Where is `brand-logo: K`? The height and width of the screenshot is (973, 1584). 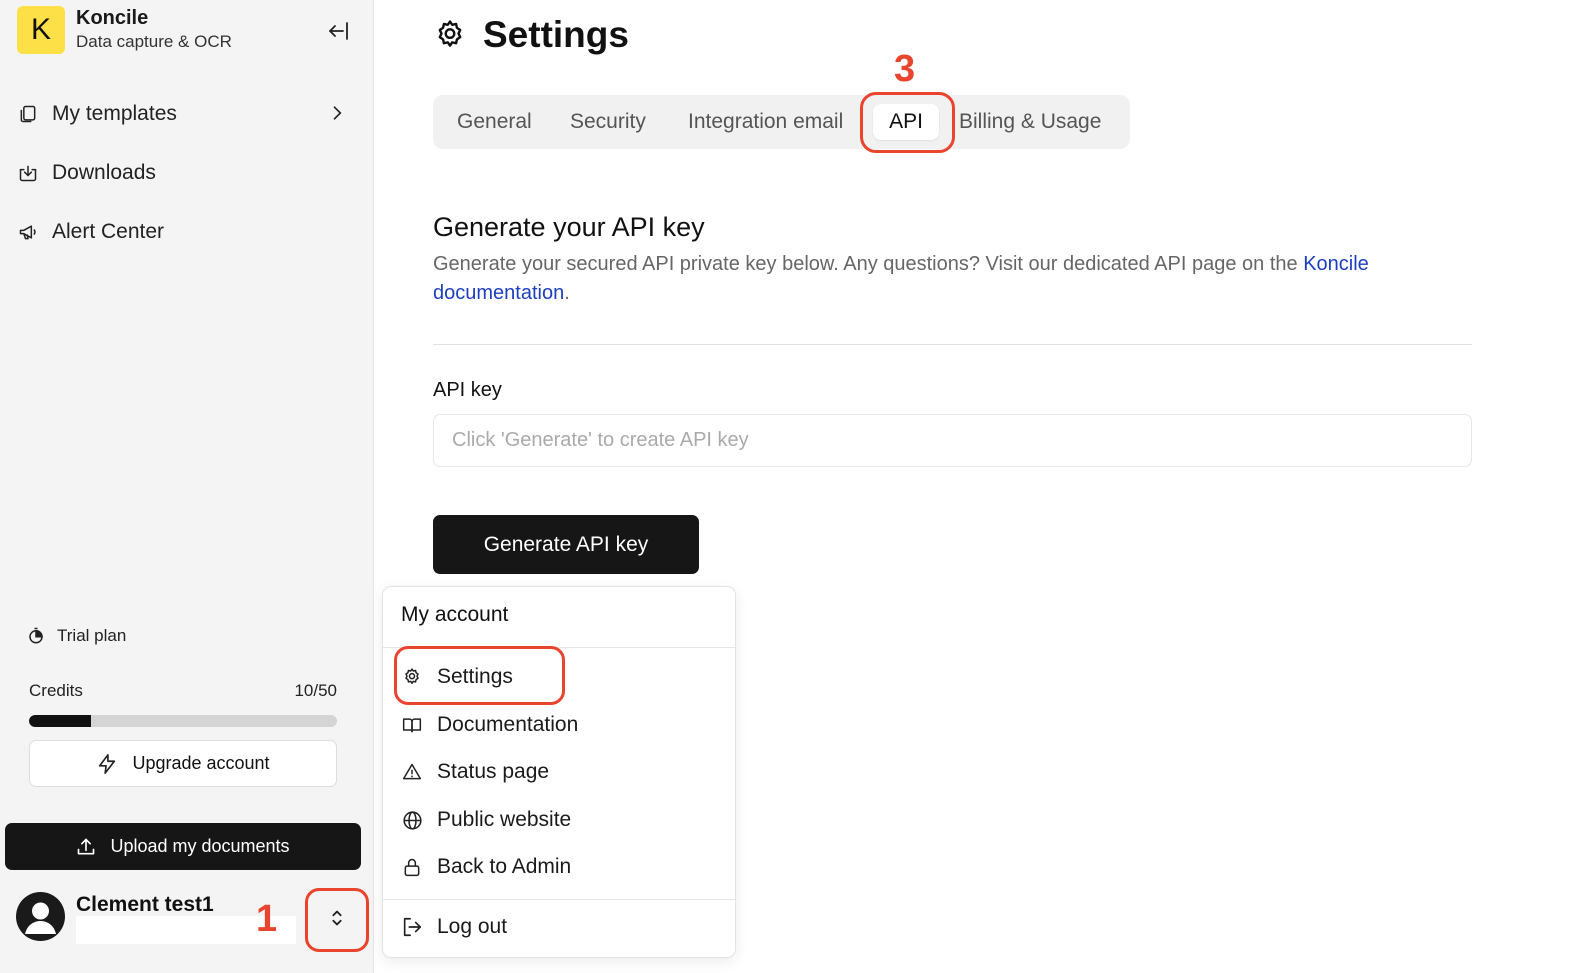 brand-logo: K is located at coordinates (41, 30).